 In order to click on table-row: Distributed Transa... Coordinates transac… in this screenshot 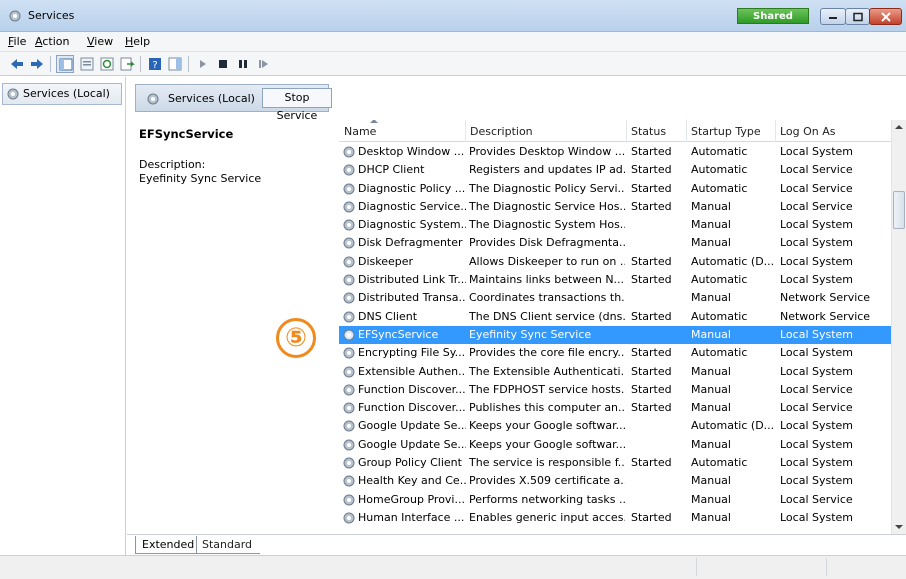, I will do `click(615, 298)`.